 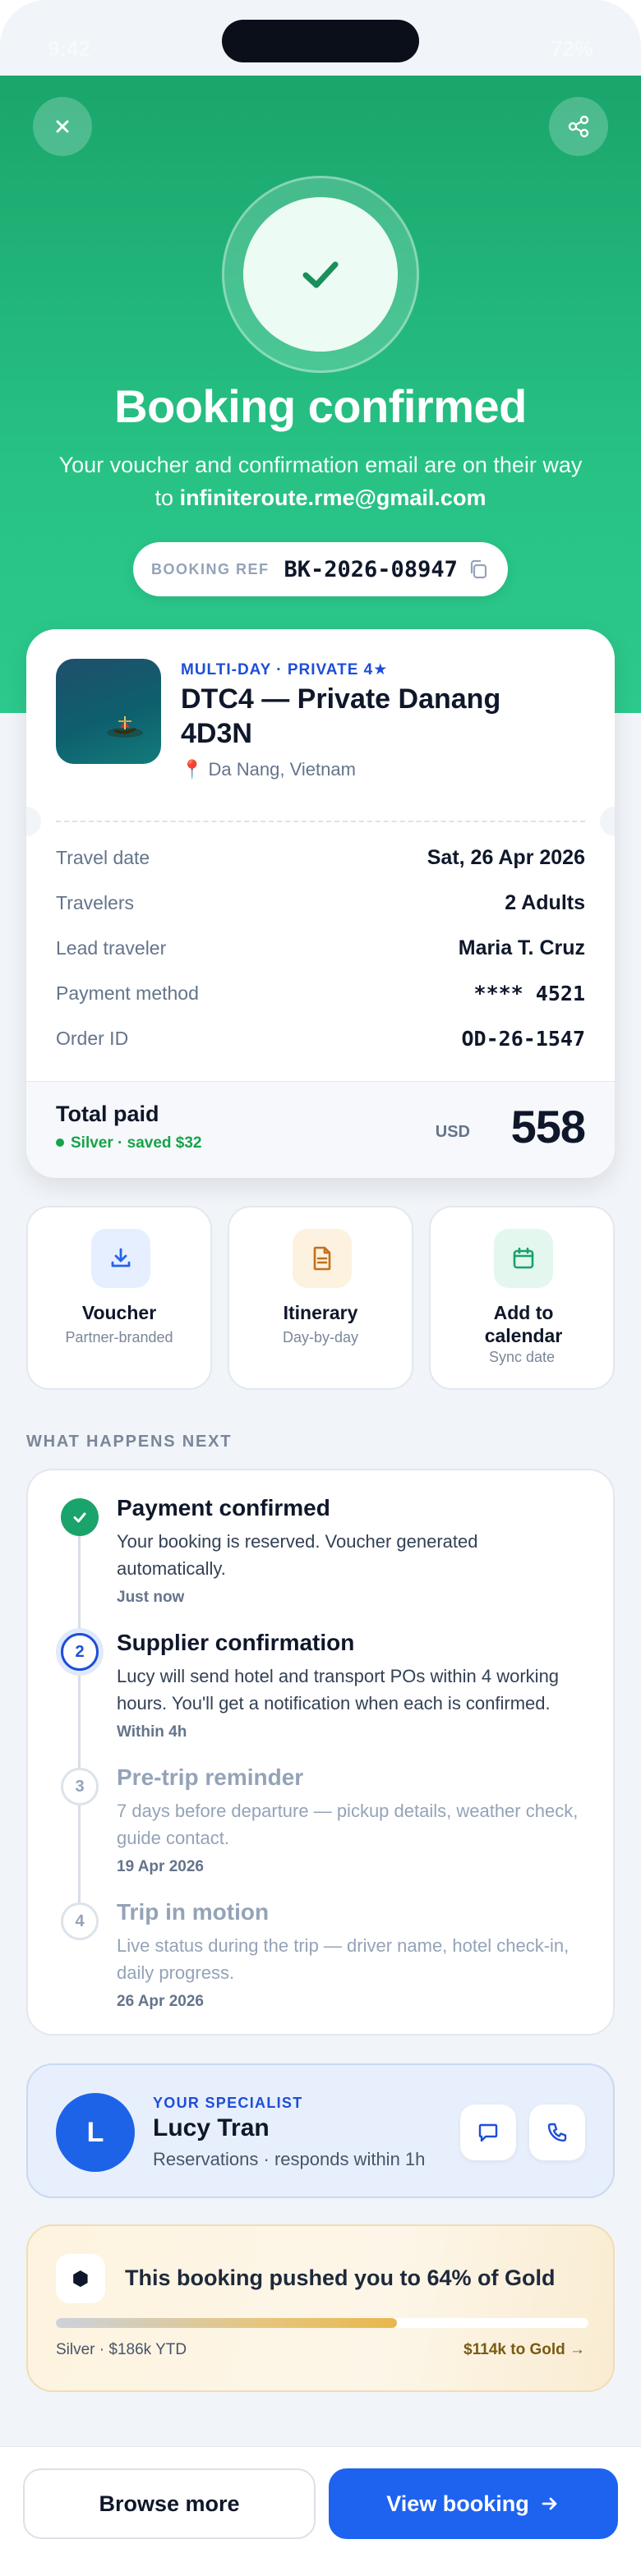 I want to click on page-title: Booking confirmed, so click(x=320, y=406).